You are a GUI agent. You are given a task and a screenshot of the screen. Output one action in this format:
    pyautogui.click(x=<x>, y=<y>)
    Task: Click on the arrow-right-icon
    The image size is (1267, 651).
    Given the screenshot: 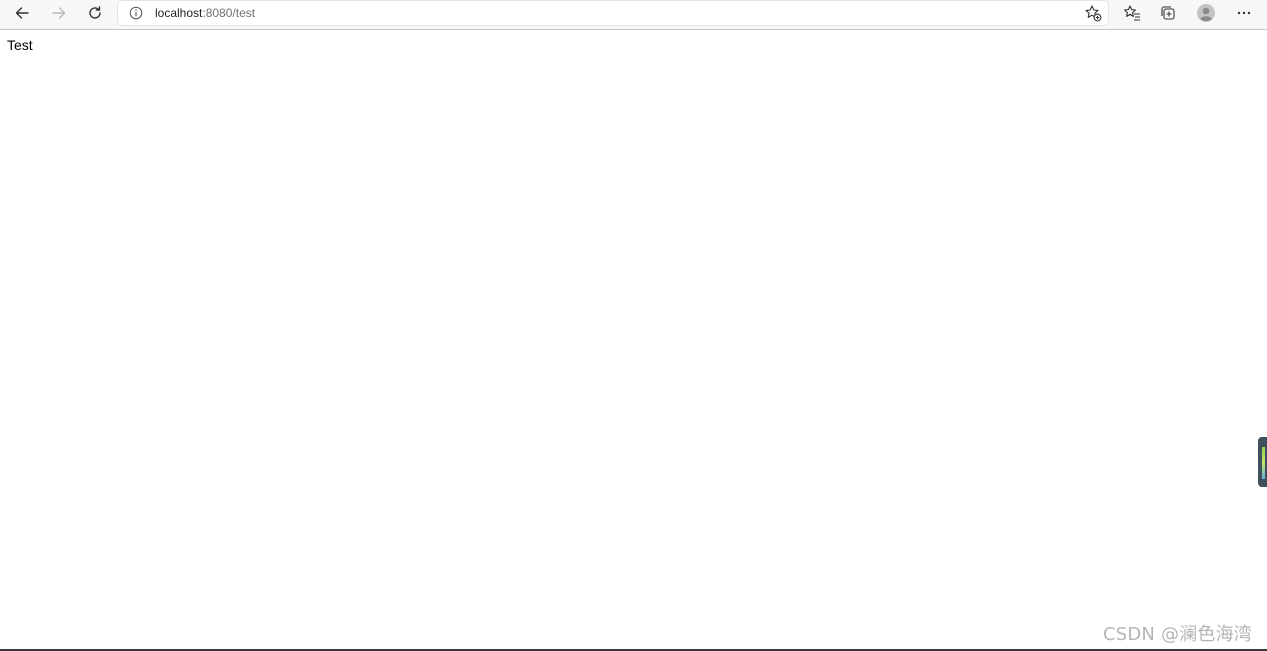 What is the action you would take?
    pyautogui.click(x=59, y=13)
    